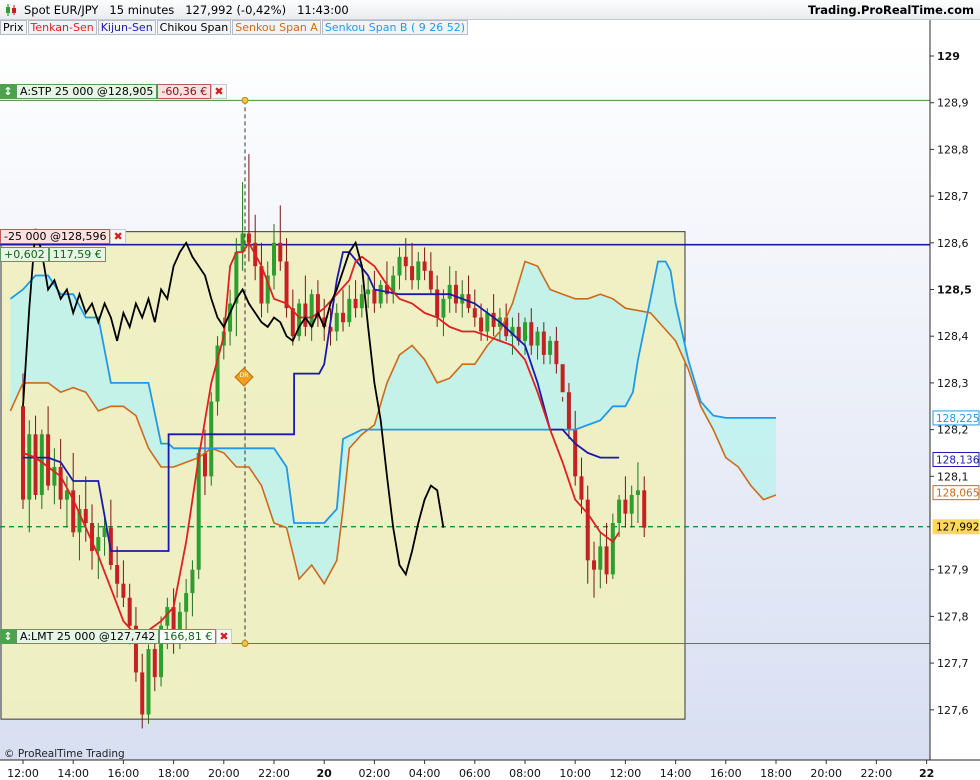 This screenshot has width=980, height=780. What do you see at coordinates (118, 236) in the screenshot?
I see `close-position-icon: ✖` at bounding box center [118, 236].